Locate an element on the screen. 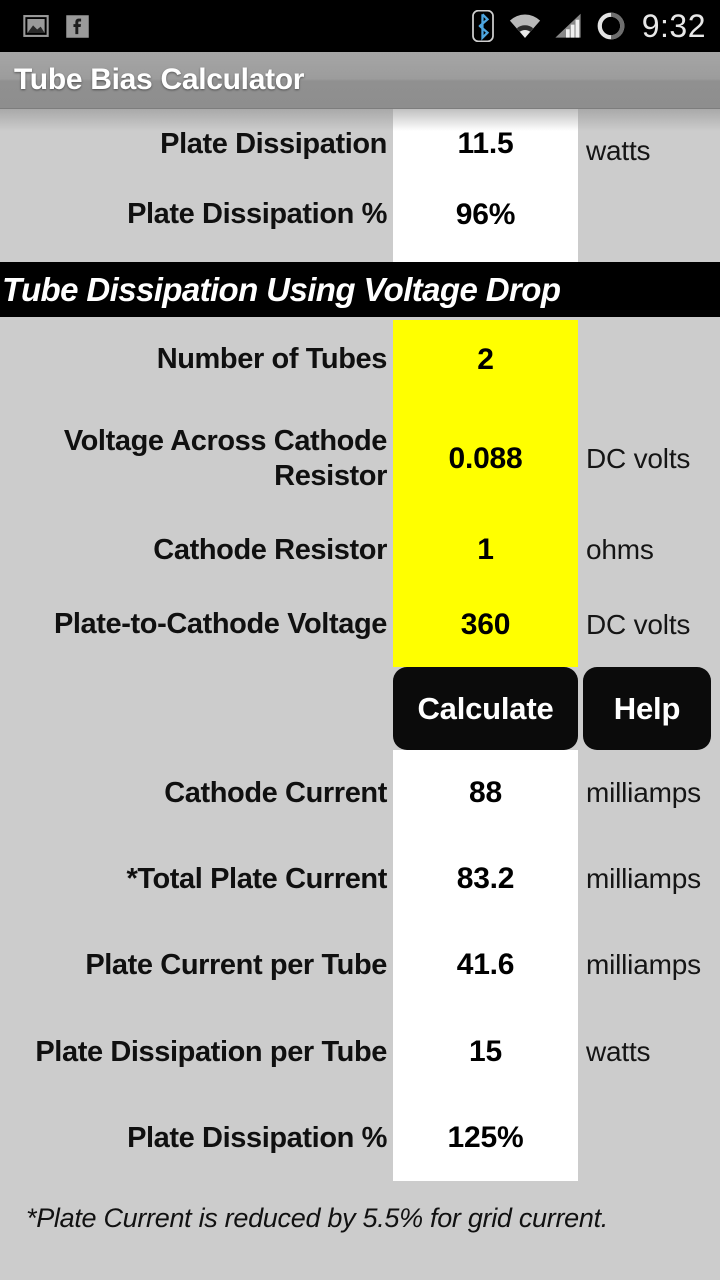 Image resolution: width=720 pixels, height=1280 pixels. cathode-current-value: 88 is located at coordinates (485, 793).